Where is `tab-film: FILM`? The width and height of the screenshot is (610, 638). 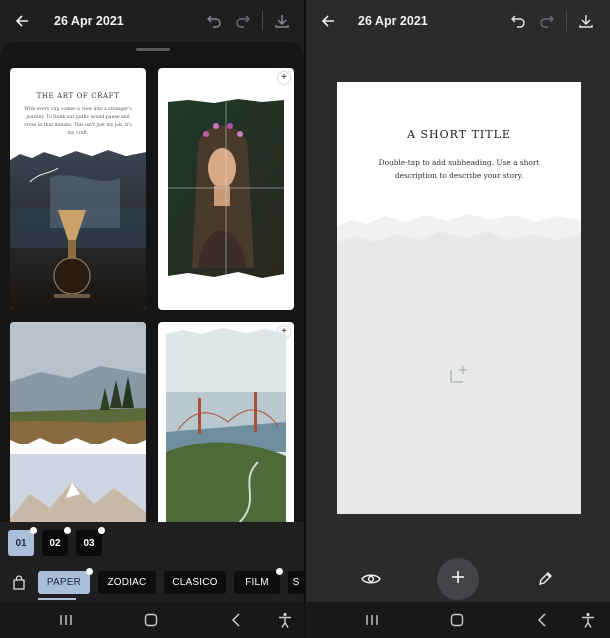 tab-film: FILM is located at coordinates (258, 581).